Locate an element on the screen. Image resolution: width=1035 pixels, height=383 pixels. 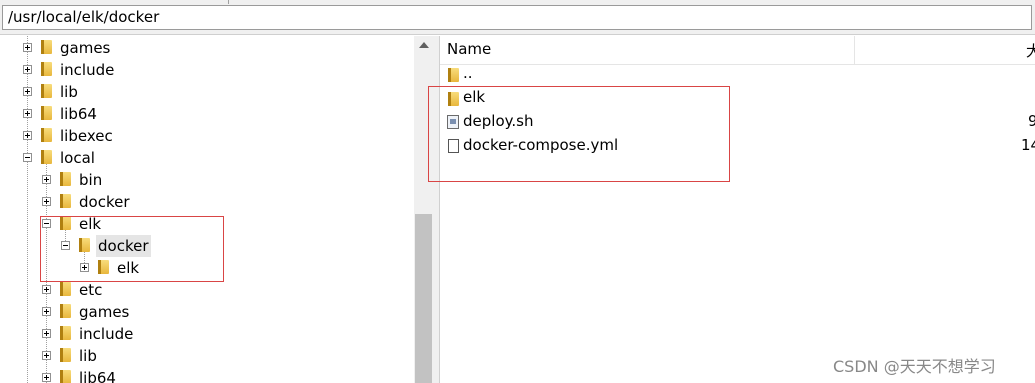
file-row-parent: .. is located at coordinates (737, 75).